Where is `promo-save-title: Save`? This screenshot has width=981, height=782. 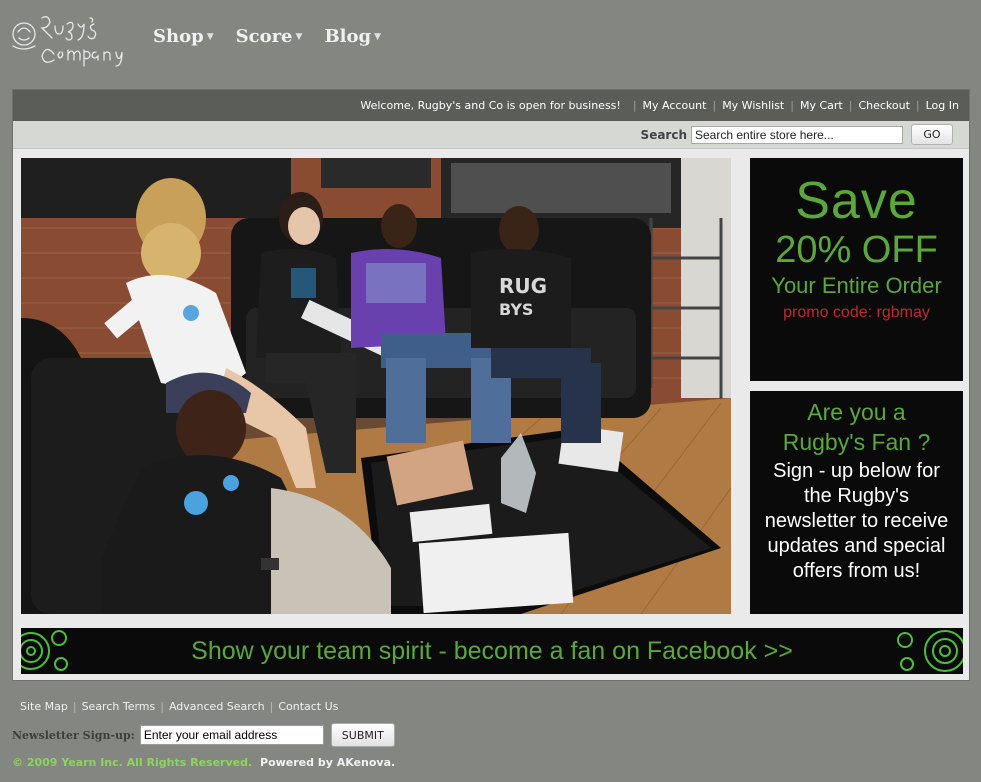 promo-save-title: Save is located at coordinates (856, 201).